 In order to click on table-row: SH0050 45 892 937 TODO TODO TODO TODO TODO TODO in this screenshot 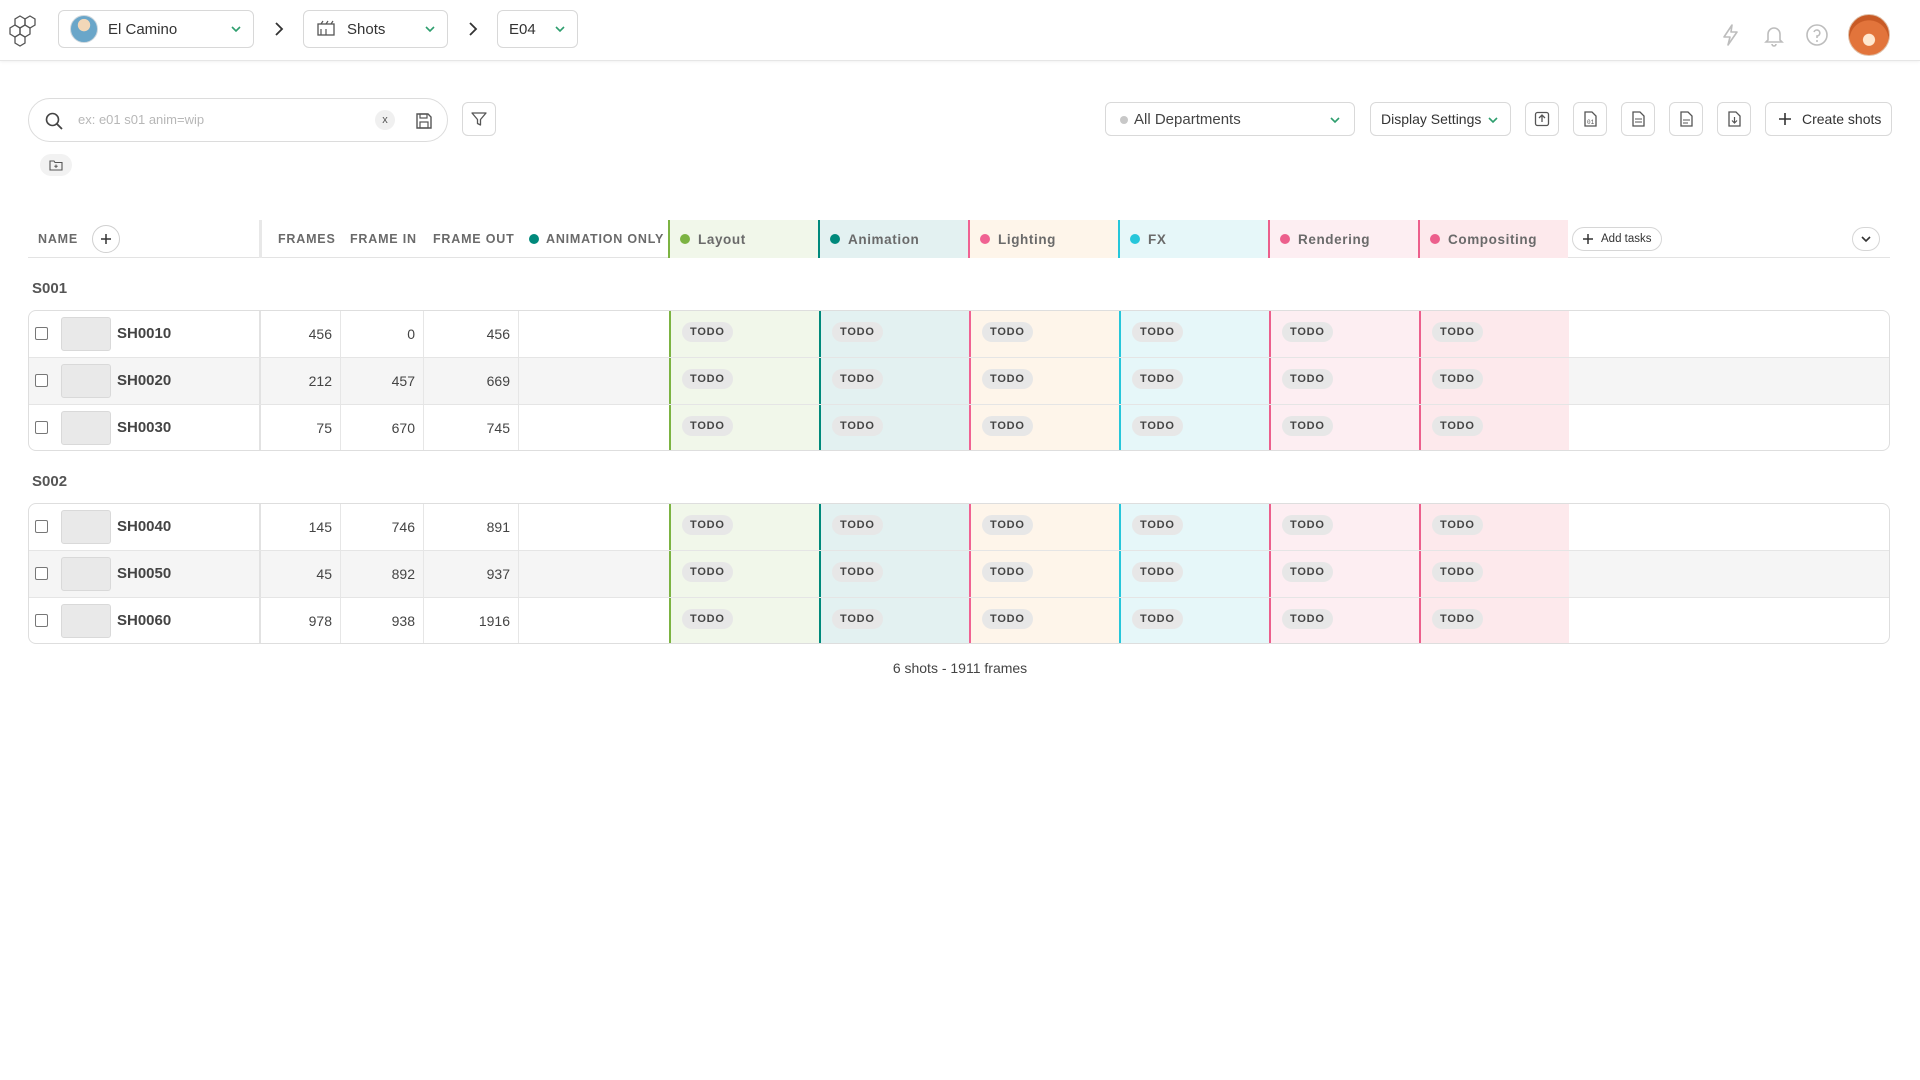, I will do `click(959, 574)`.